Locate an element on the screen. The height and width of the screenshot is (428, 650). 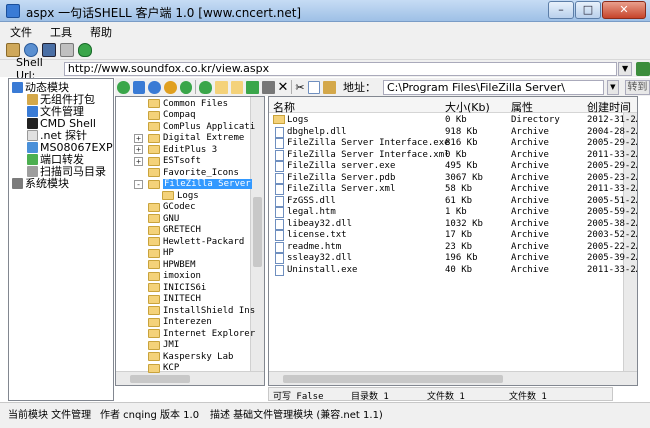
open-folder-icon is located at coordinates (237, 87).